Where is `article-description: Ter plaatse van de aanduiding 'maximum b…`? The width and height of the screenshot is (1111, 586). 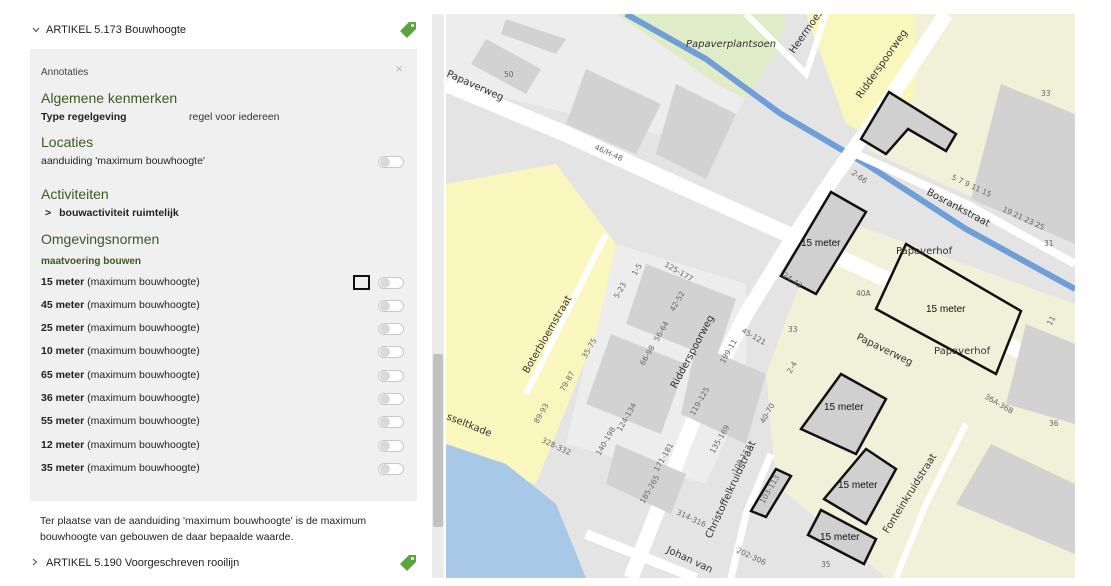 article-description: Ter plaatse van de aanduiding 'maximum b… is located at coordinates (203, 529).